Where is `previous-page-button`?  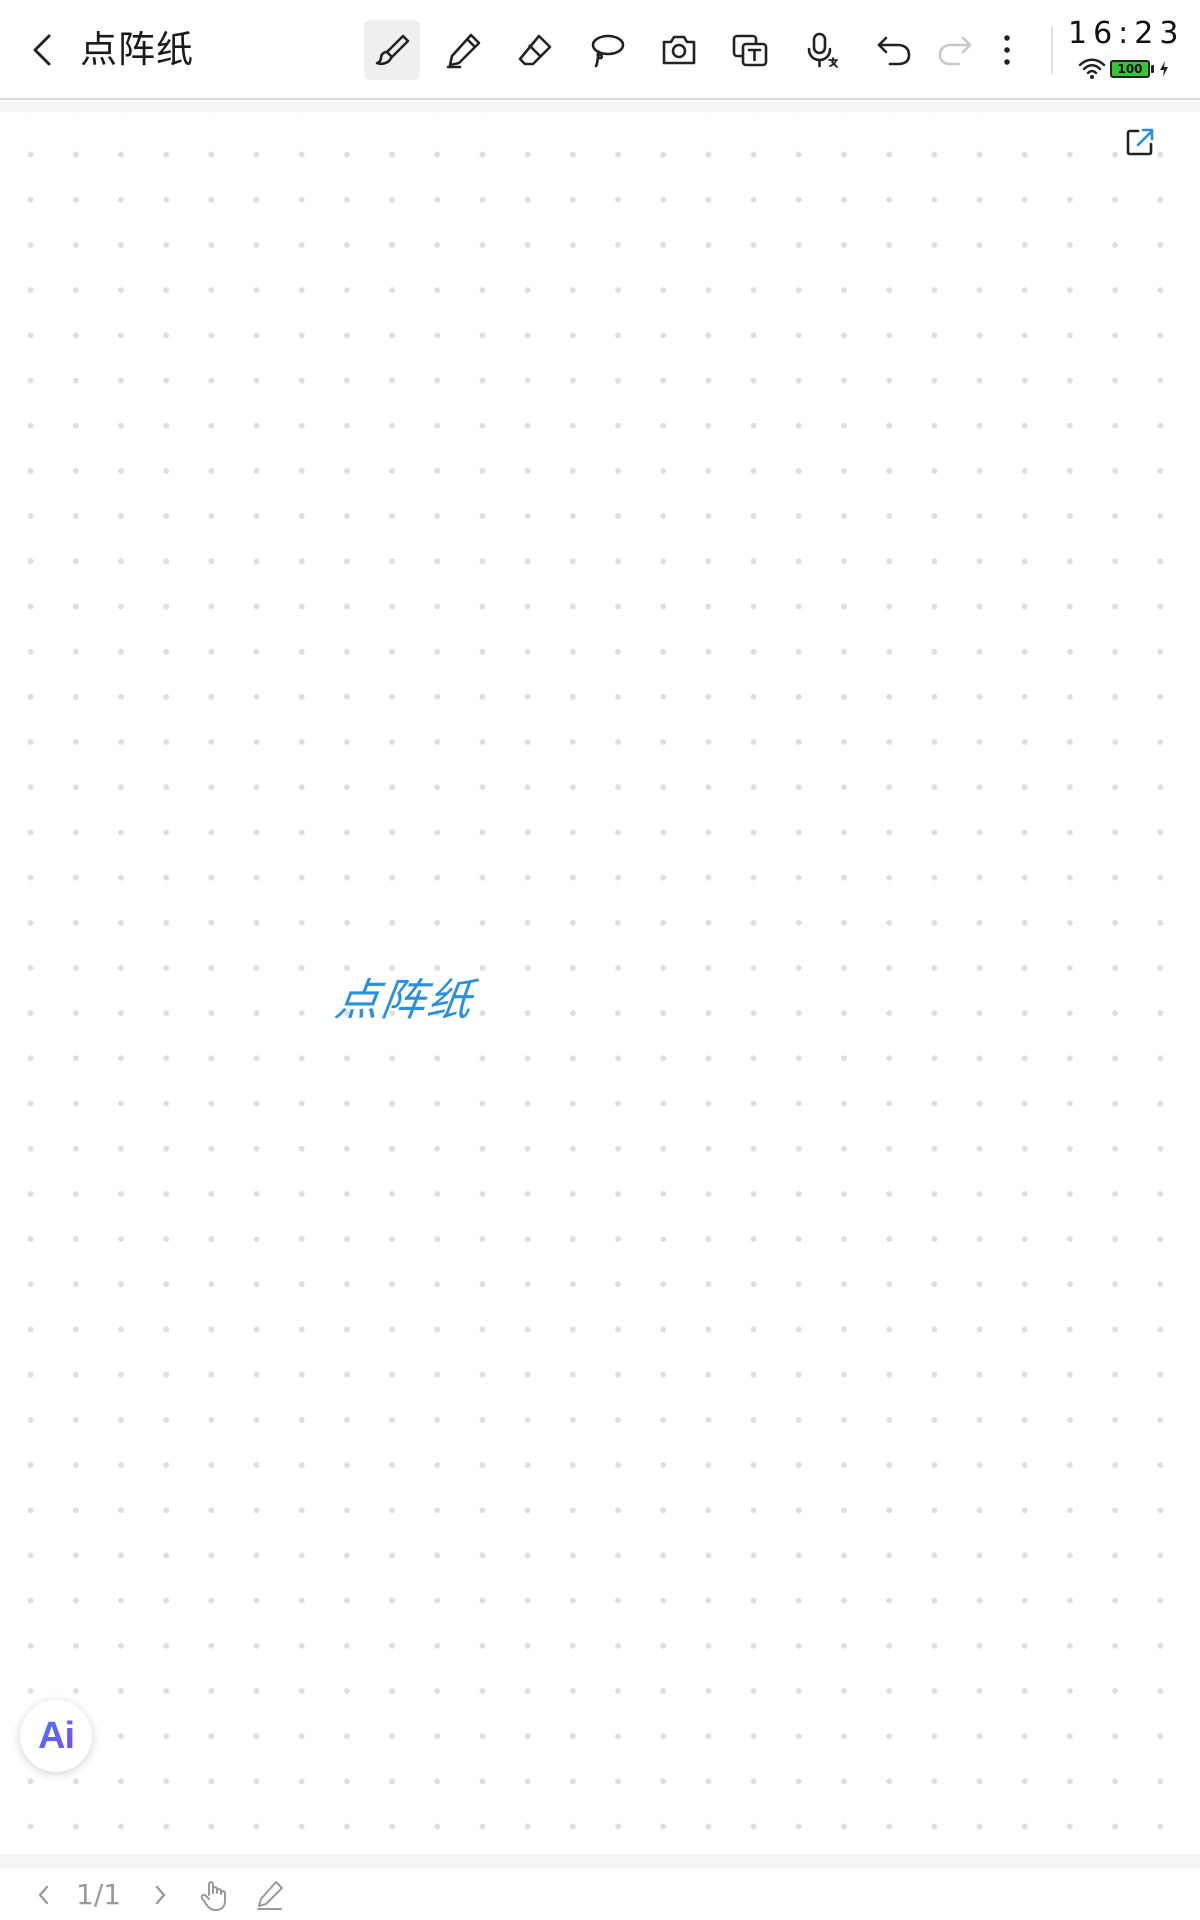
previous-page-button is located at coordinates (43, 1895).